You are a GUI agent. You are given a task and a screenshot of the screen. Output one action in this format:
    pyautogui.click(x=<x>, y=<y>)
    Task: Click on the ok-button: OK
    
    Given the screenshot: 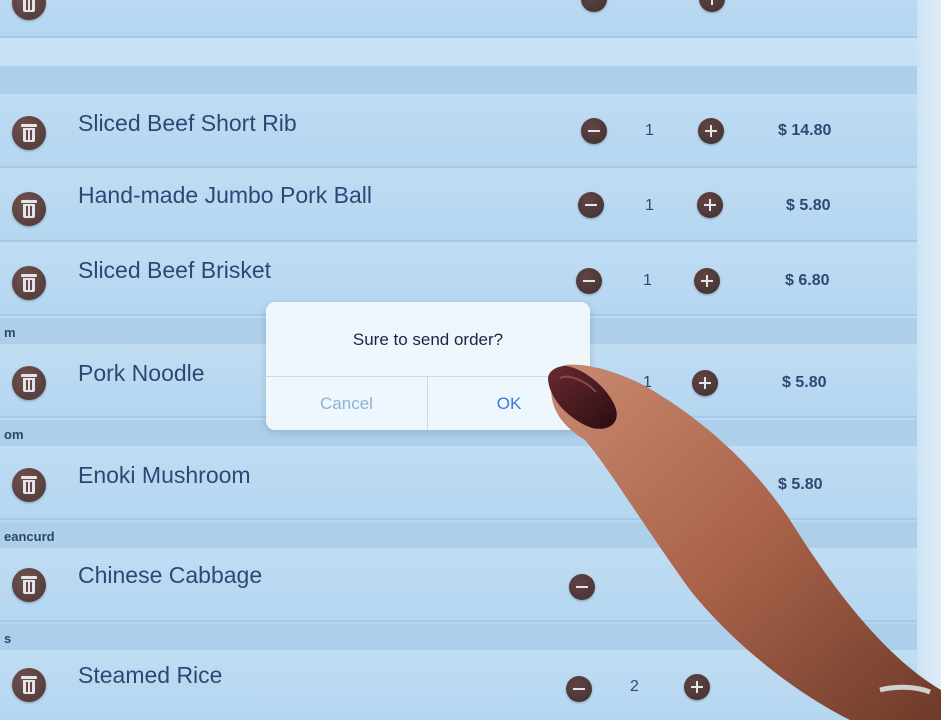 What is the action you would take?
    pyautogui.click(x=509, y=403)
    